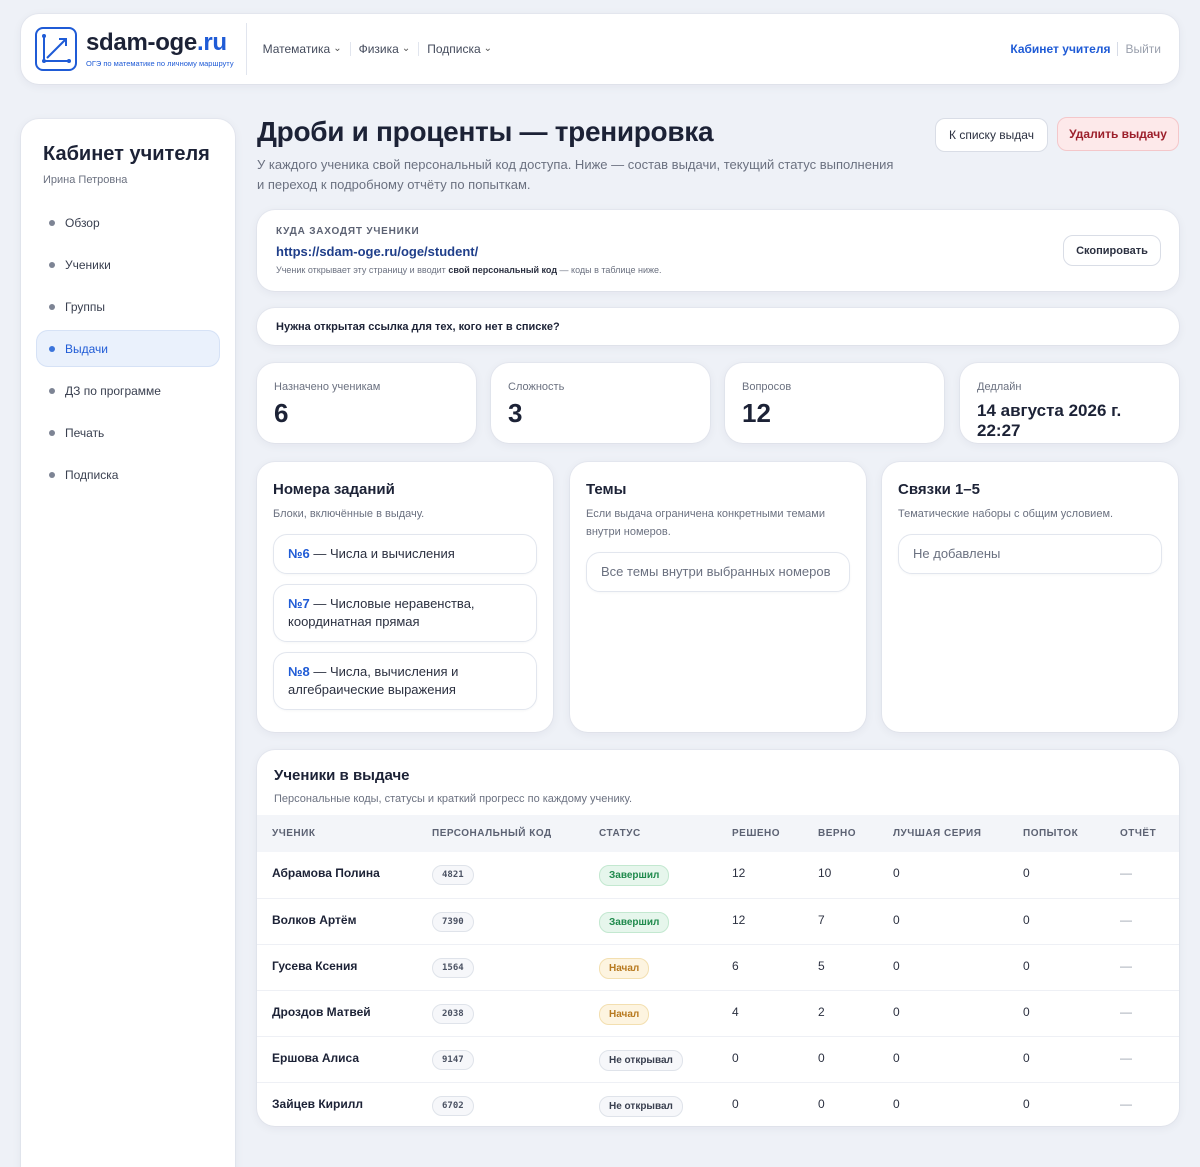  Describe the element at coordinates (128, 222) in the screenshot. I see `sidebar-item-overview: Обзор` at that location.